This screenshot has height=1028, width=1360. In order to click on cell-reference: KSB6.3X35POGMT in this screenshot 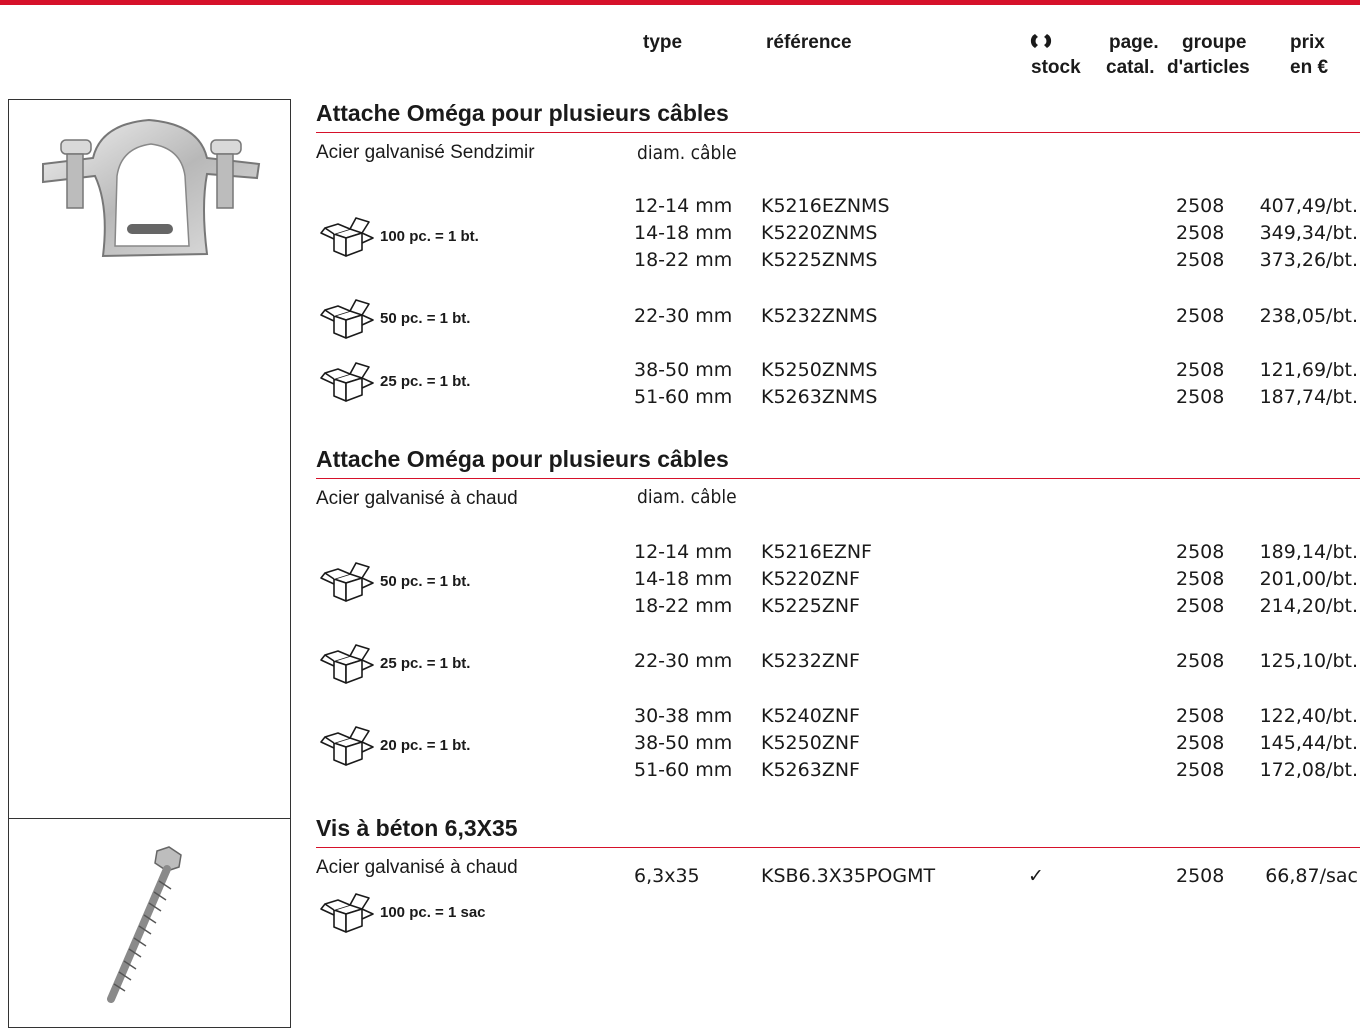, I will do `click(848, 876)`.